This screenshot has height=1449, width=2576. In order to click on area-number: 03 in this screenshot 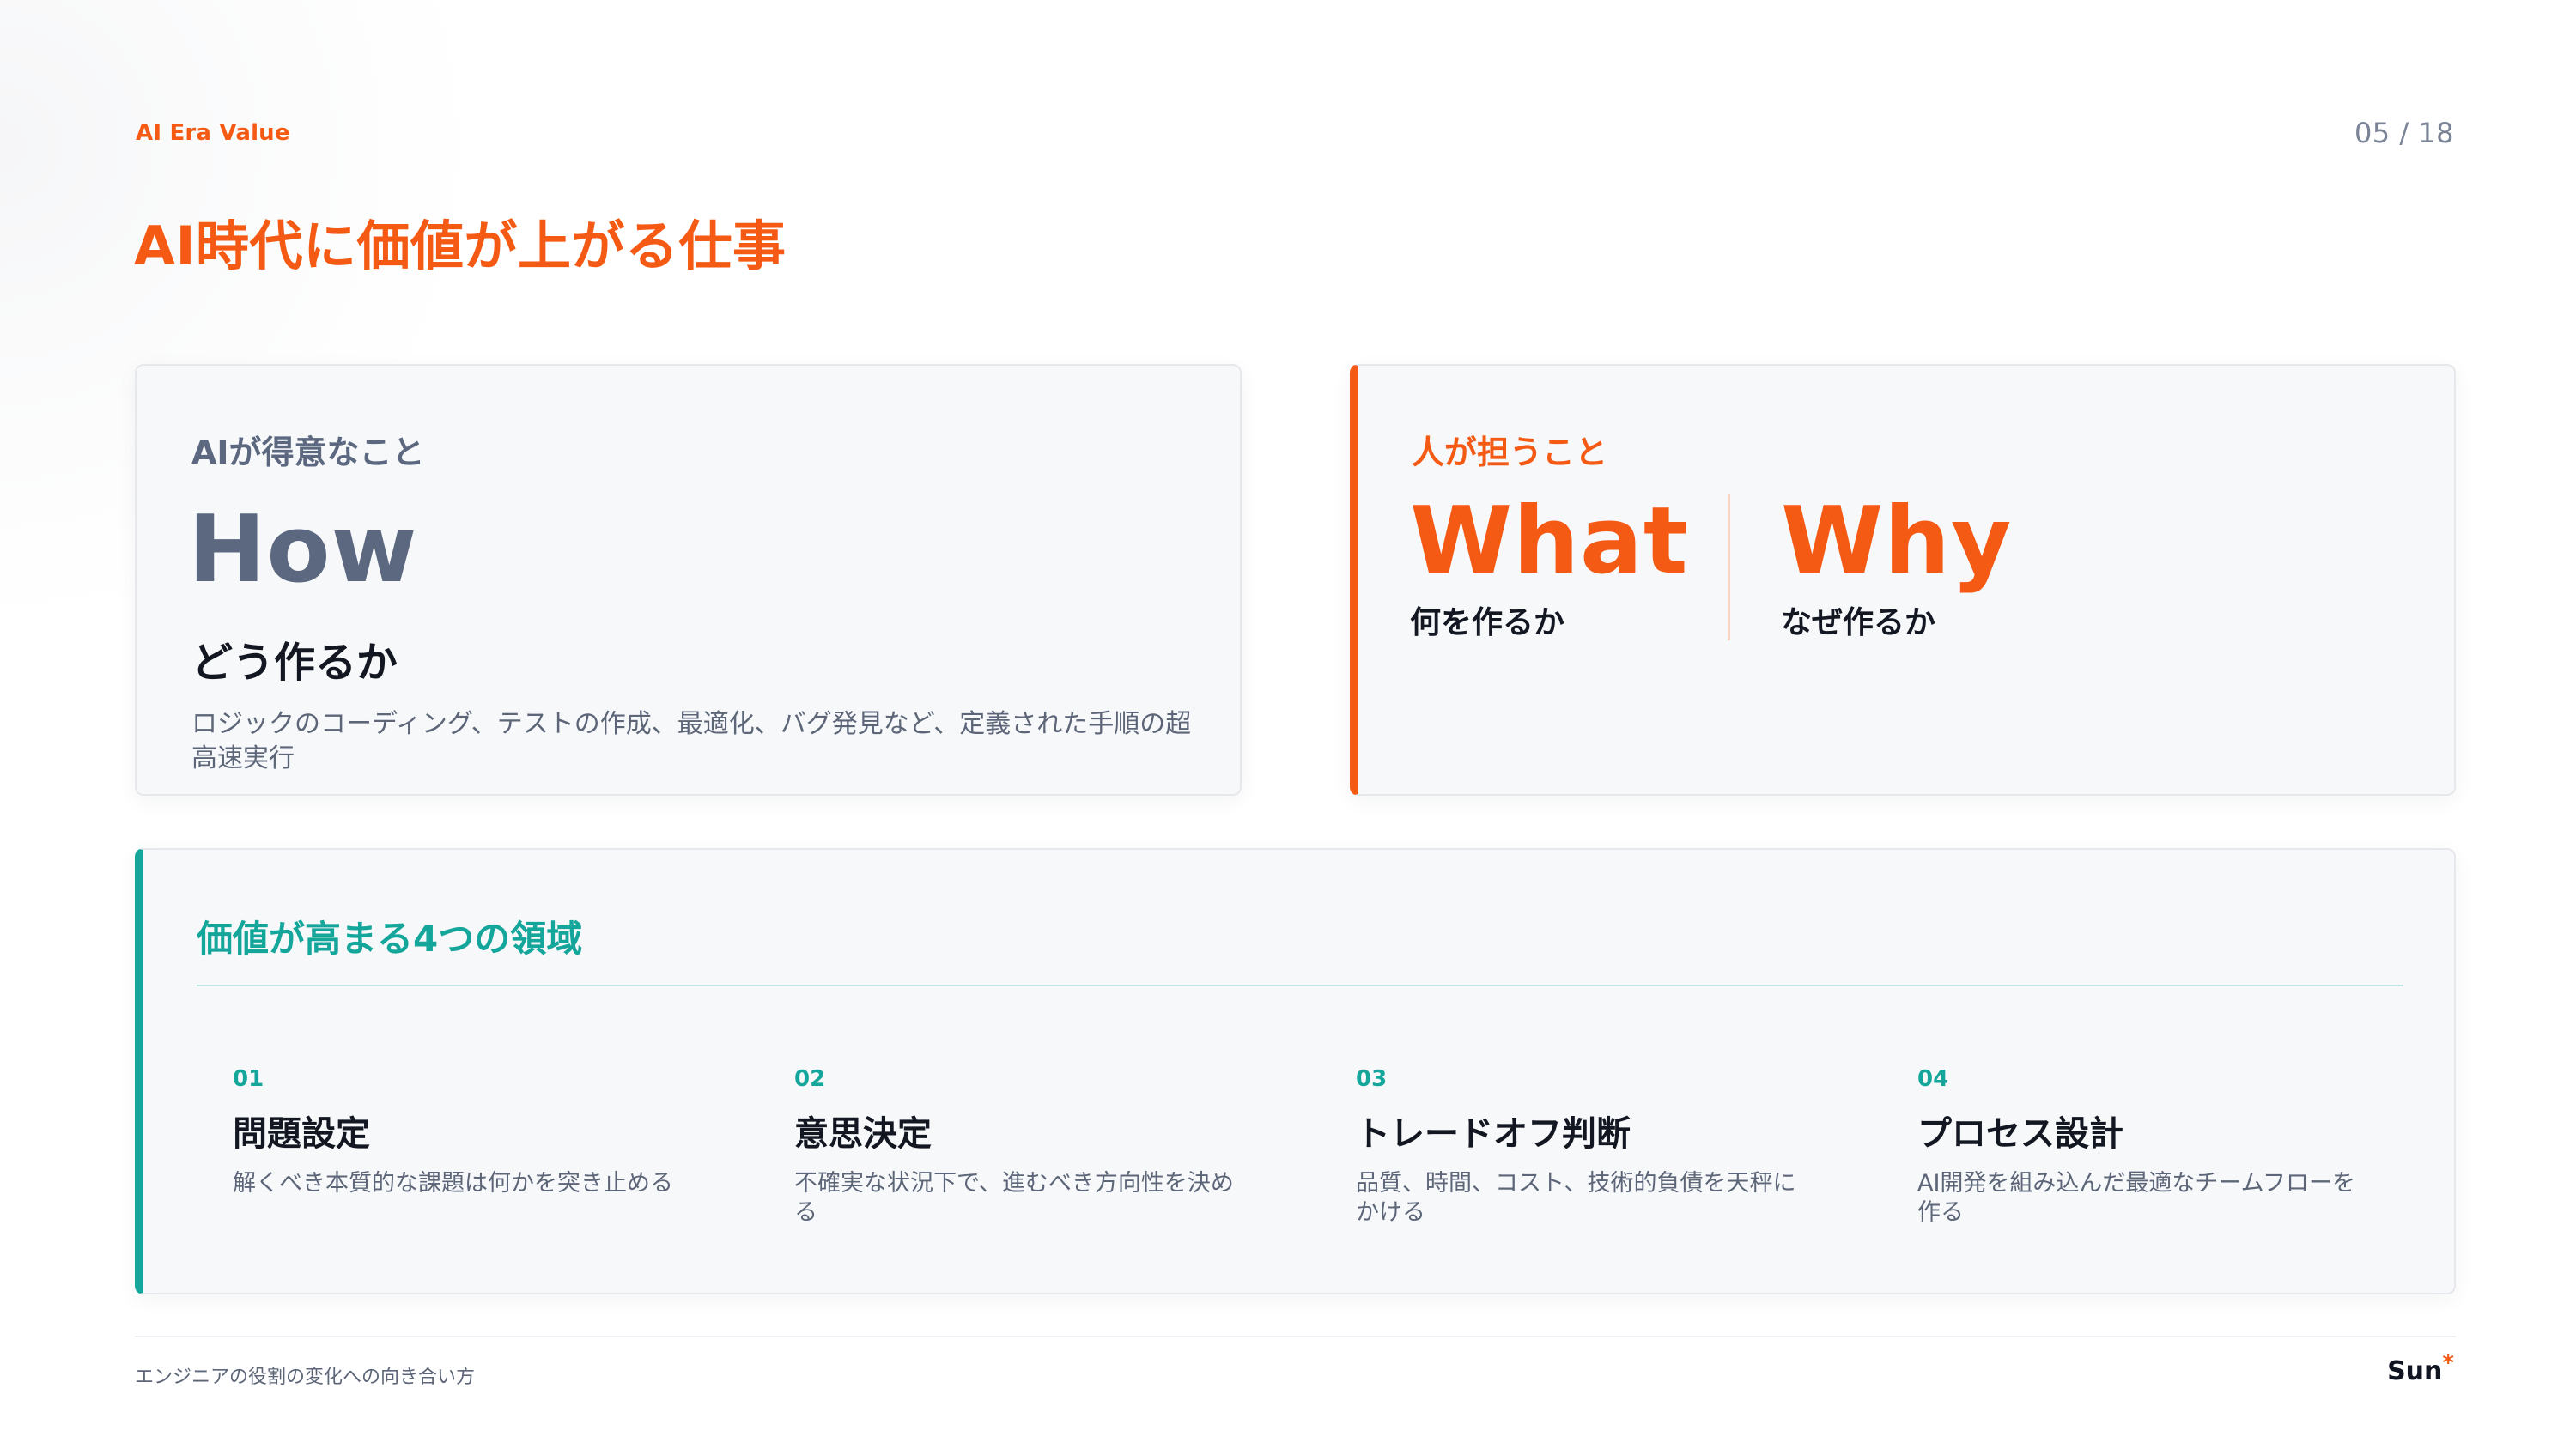, I will do `click(1372, 1079)`.